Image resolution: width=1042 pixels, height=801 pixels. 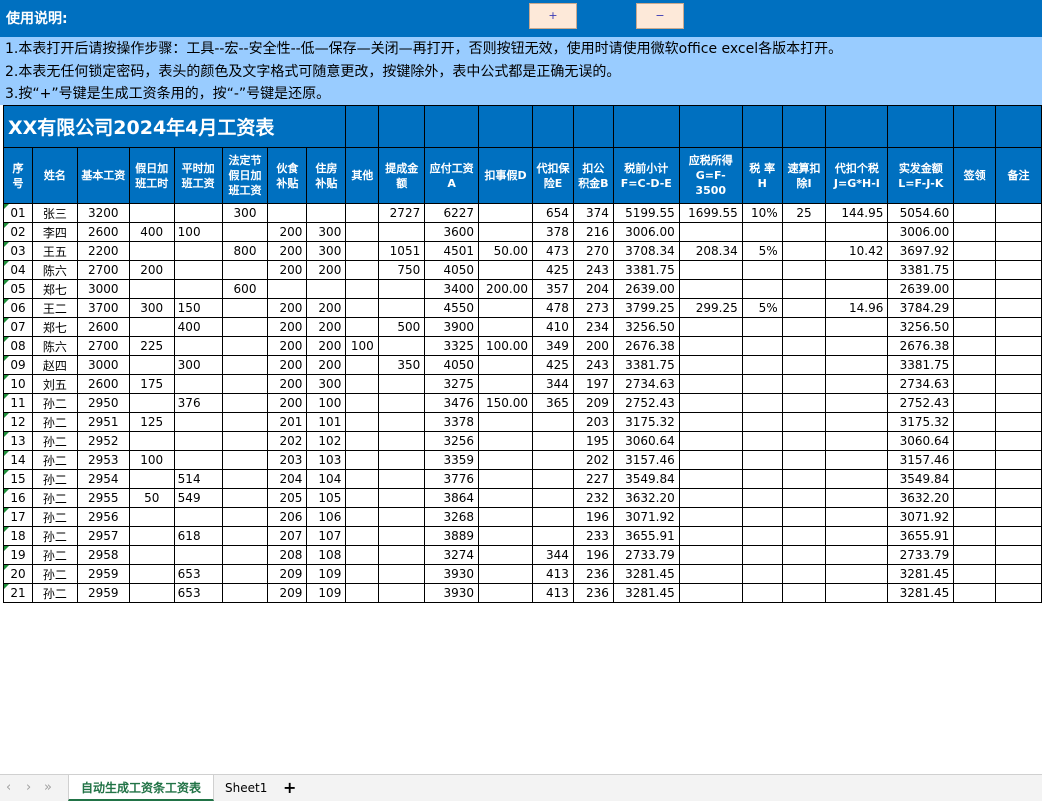 I want to click on cell-base-salary: 2959, so click(x=103, y=574).